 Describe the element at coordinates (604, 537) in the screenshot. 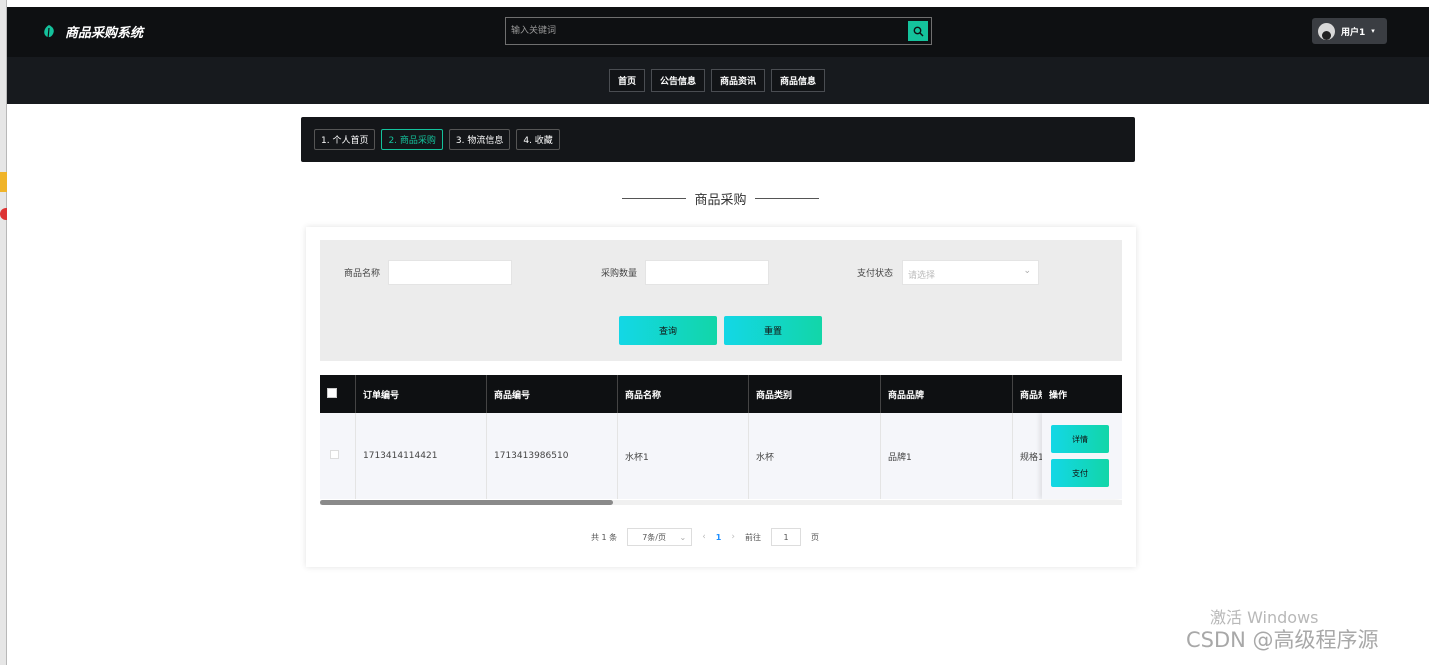

I see `total-count: 共 1 条` at that location.